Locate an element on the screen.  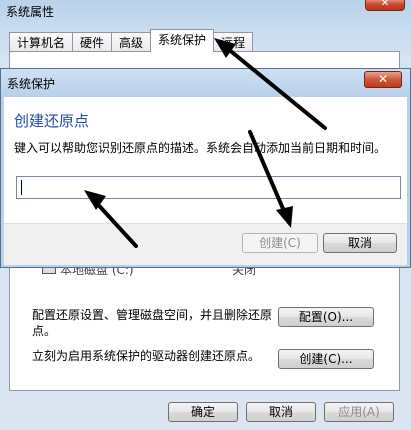
apply-button: 应用(A) is located at coordinates (359, 412).